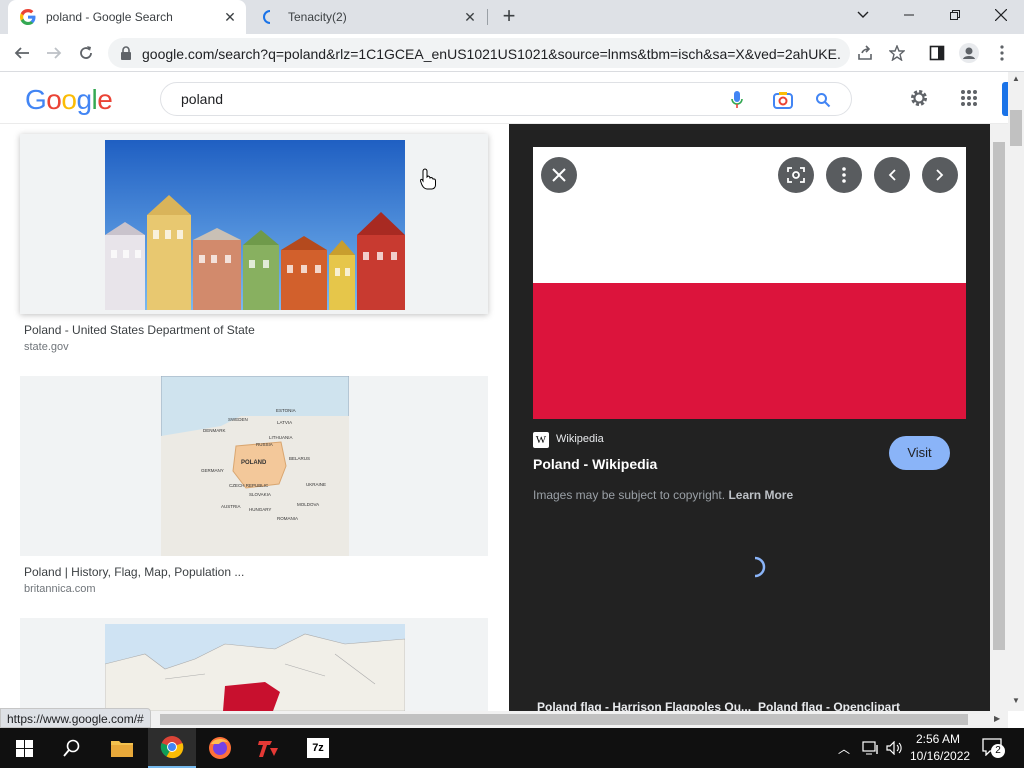  Describe the element at coordinates (629, 495) in the screenshot. I see `copyright-text: Images may be subject to copyright.` at that location.